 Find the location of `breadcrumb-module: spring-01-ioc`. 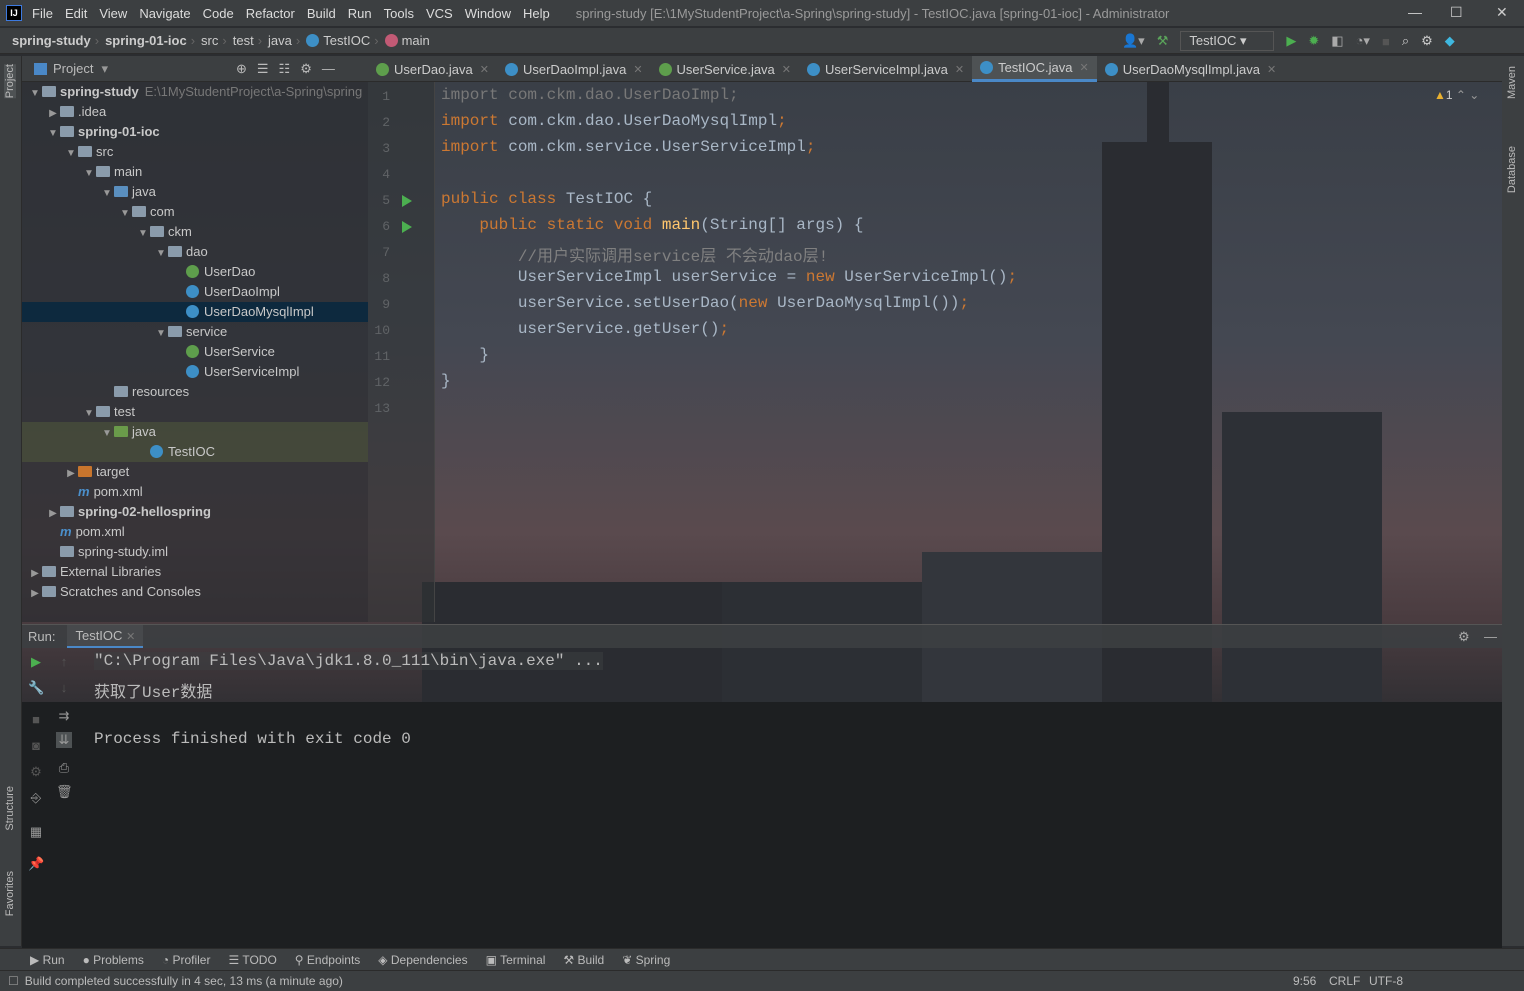

breadcrumb-module: spring-01-ioc is located at coordinates (146, 40).